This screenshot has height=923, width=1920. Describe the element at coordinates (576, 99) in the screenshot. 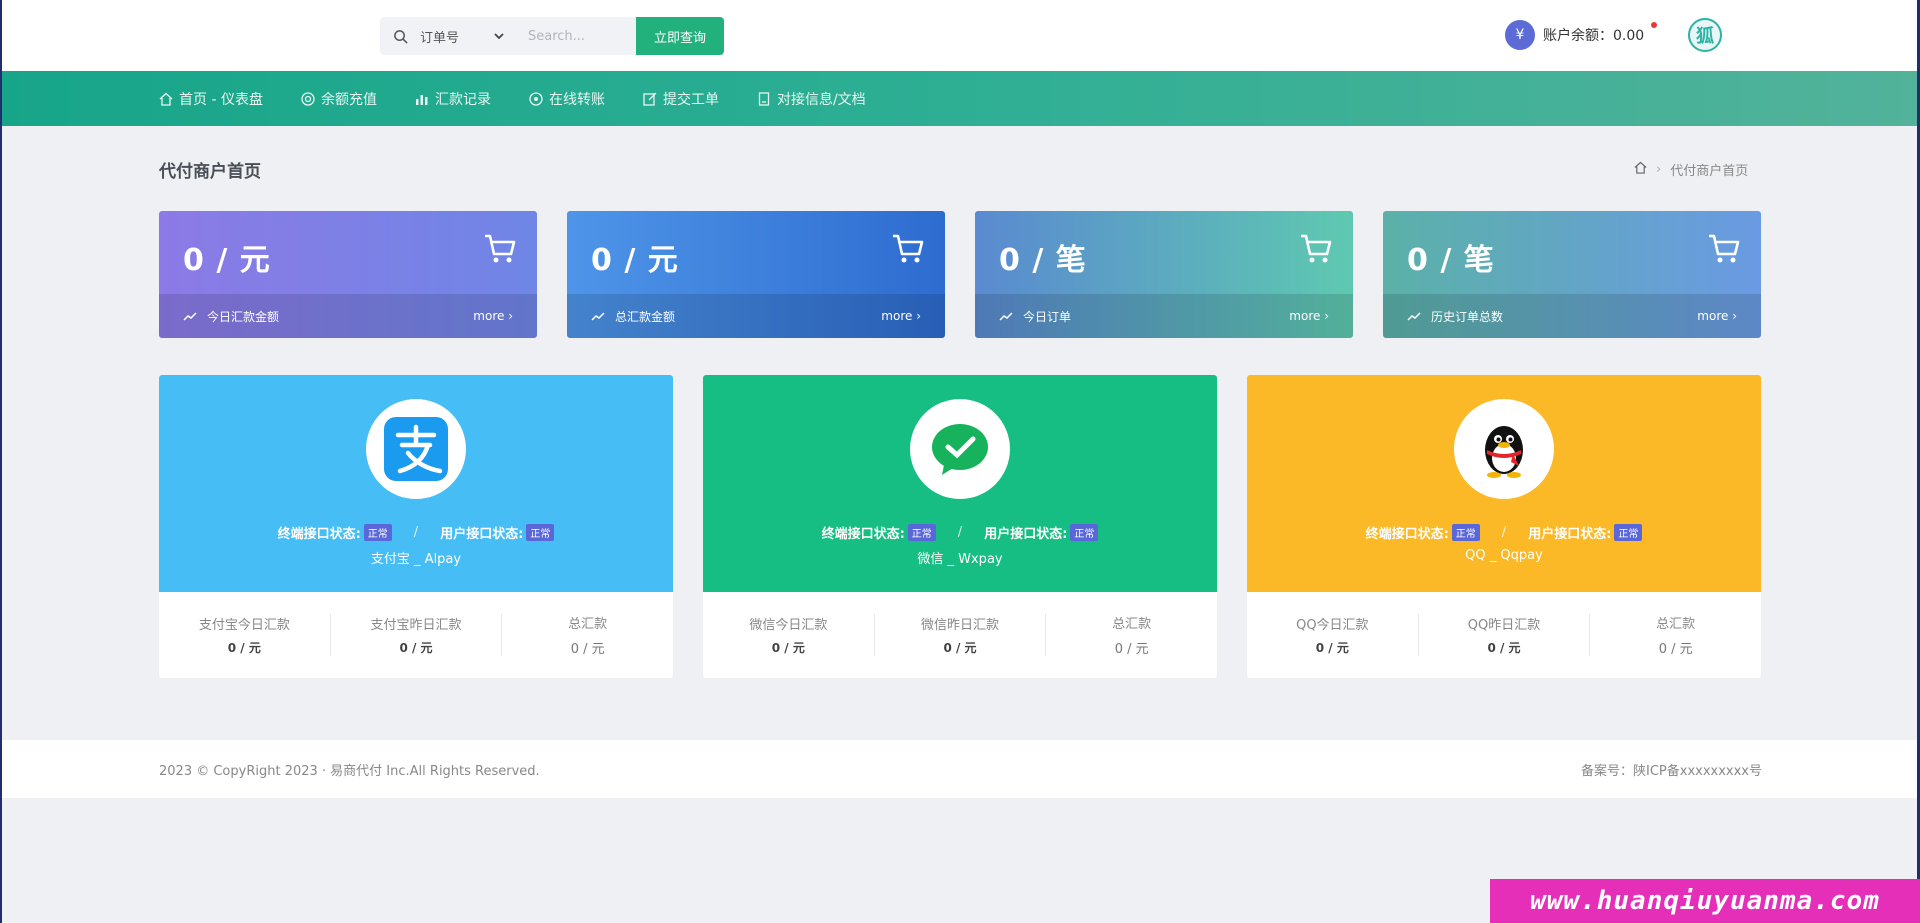

I see `nav-label: 在线转账` at that location.